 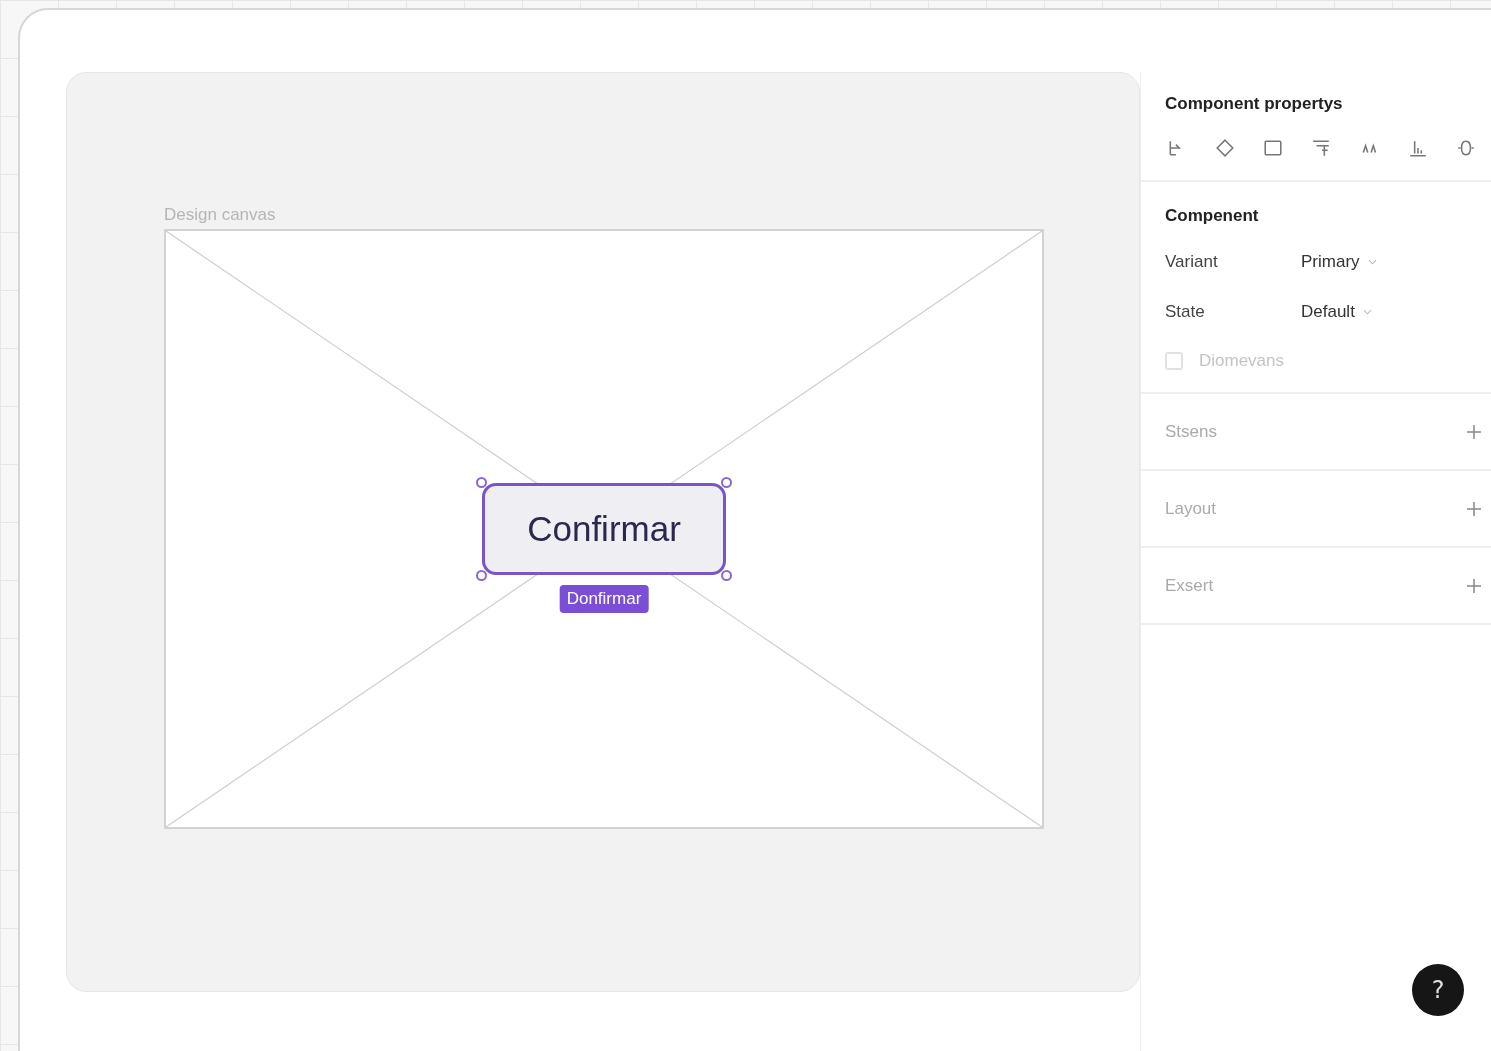 What do you see at coordinates (1242, 361) in the screenshot?
I see `checkbox-label: Diomevans` at bounding box center [1242, 361].